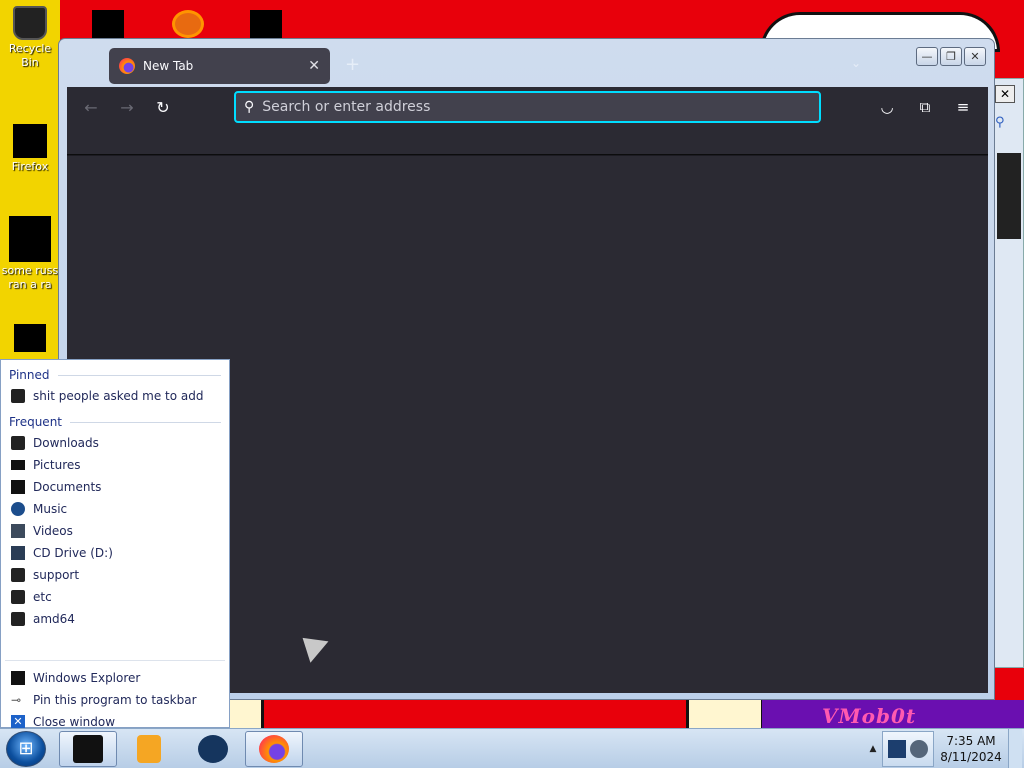 The width and height of the screenshot is (1024, 768). What do you see at coordinates (873, 749) in the screenshot?
I see `show-hidden-icons-icon: ▲` at bounding box center [873, 749].